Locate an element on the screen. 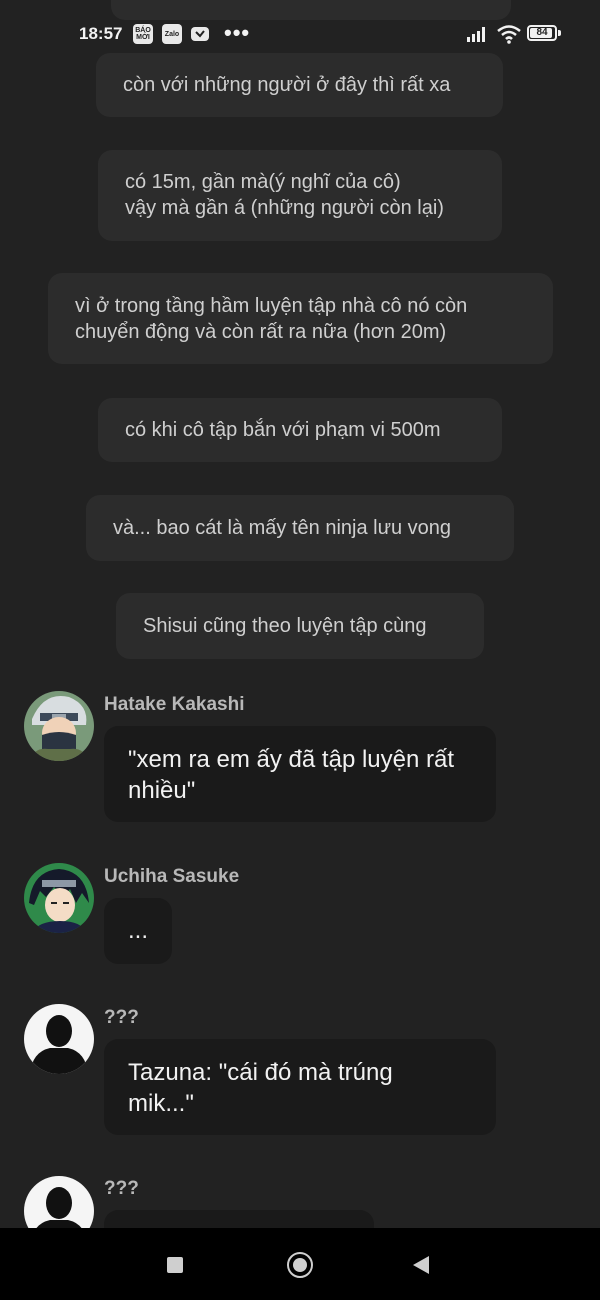 This screenshot has width=600, height=1300. status-time: 18:57 is located at coordinates (101, 33).